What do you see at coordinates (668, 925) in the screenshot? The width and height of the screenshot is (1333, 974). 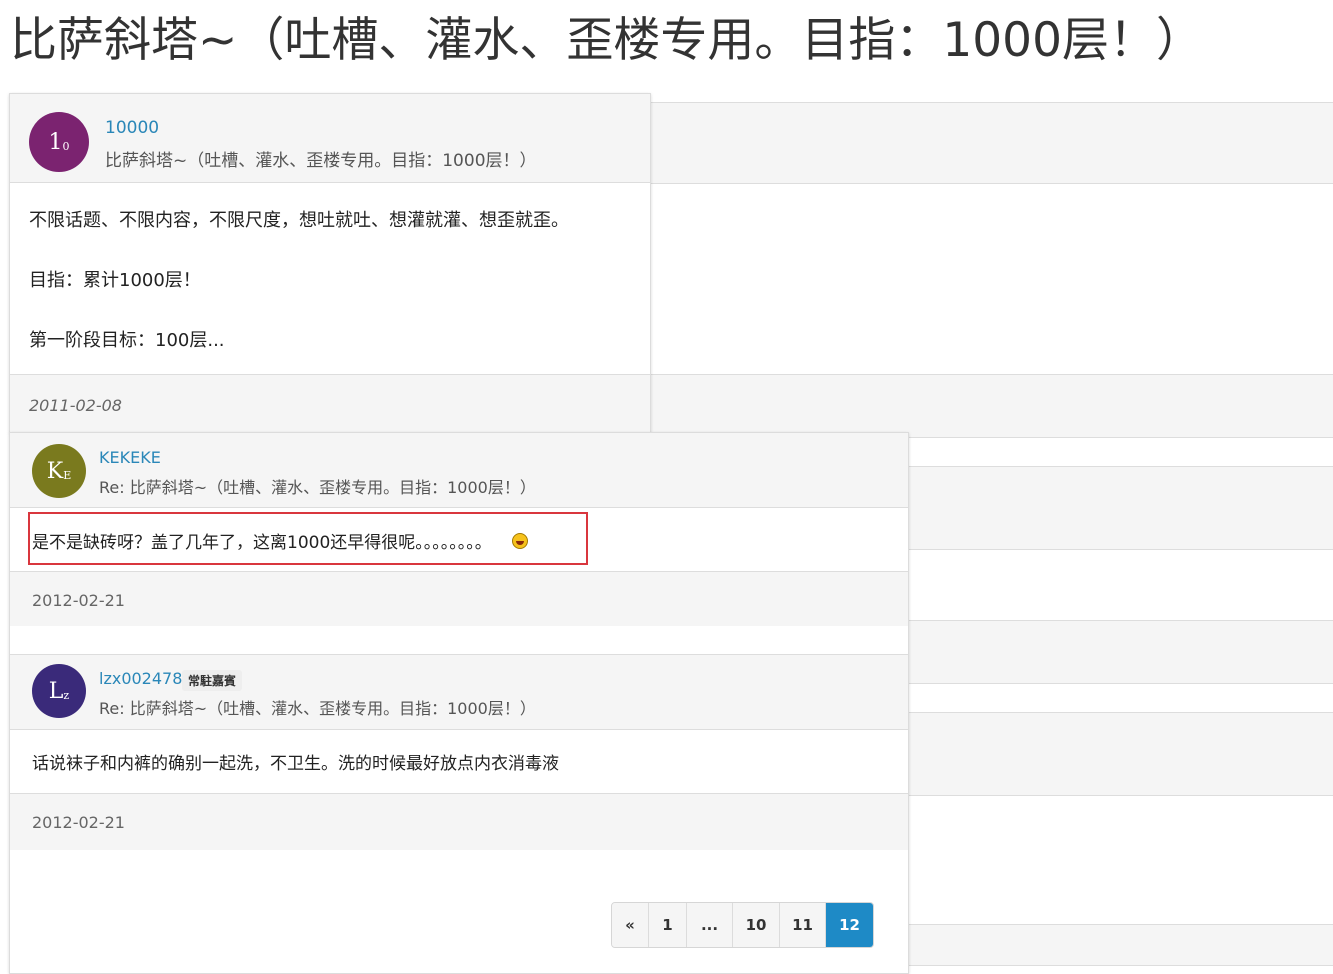 I see `pagination-page-1: 1` at bounding box center [668, 925].